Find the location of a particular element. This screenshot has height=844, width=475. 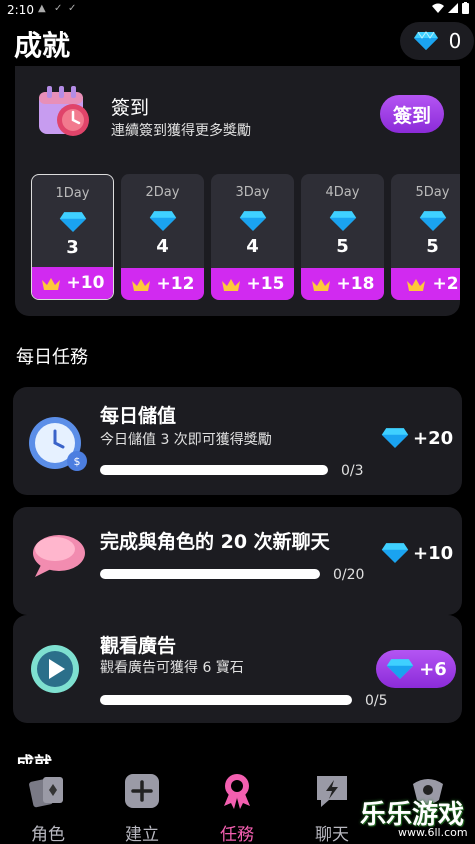

battery-icon is located at coordinates (465, 8).